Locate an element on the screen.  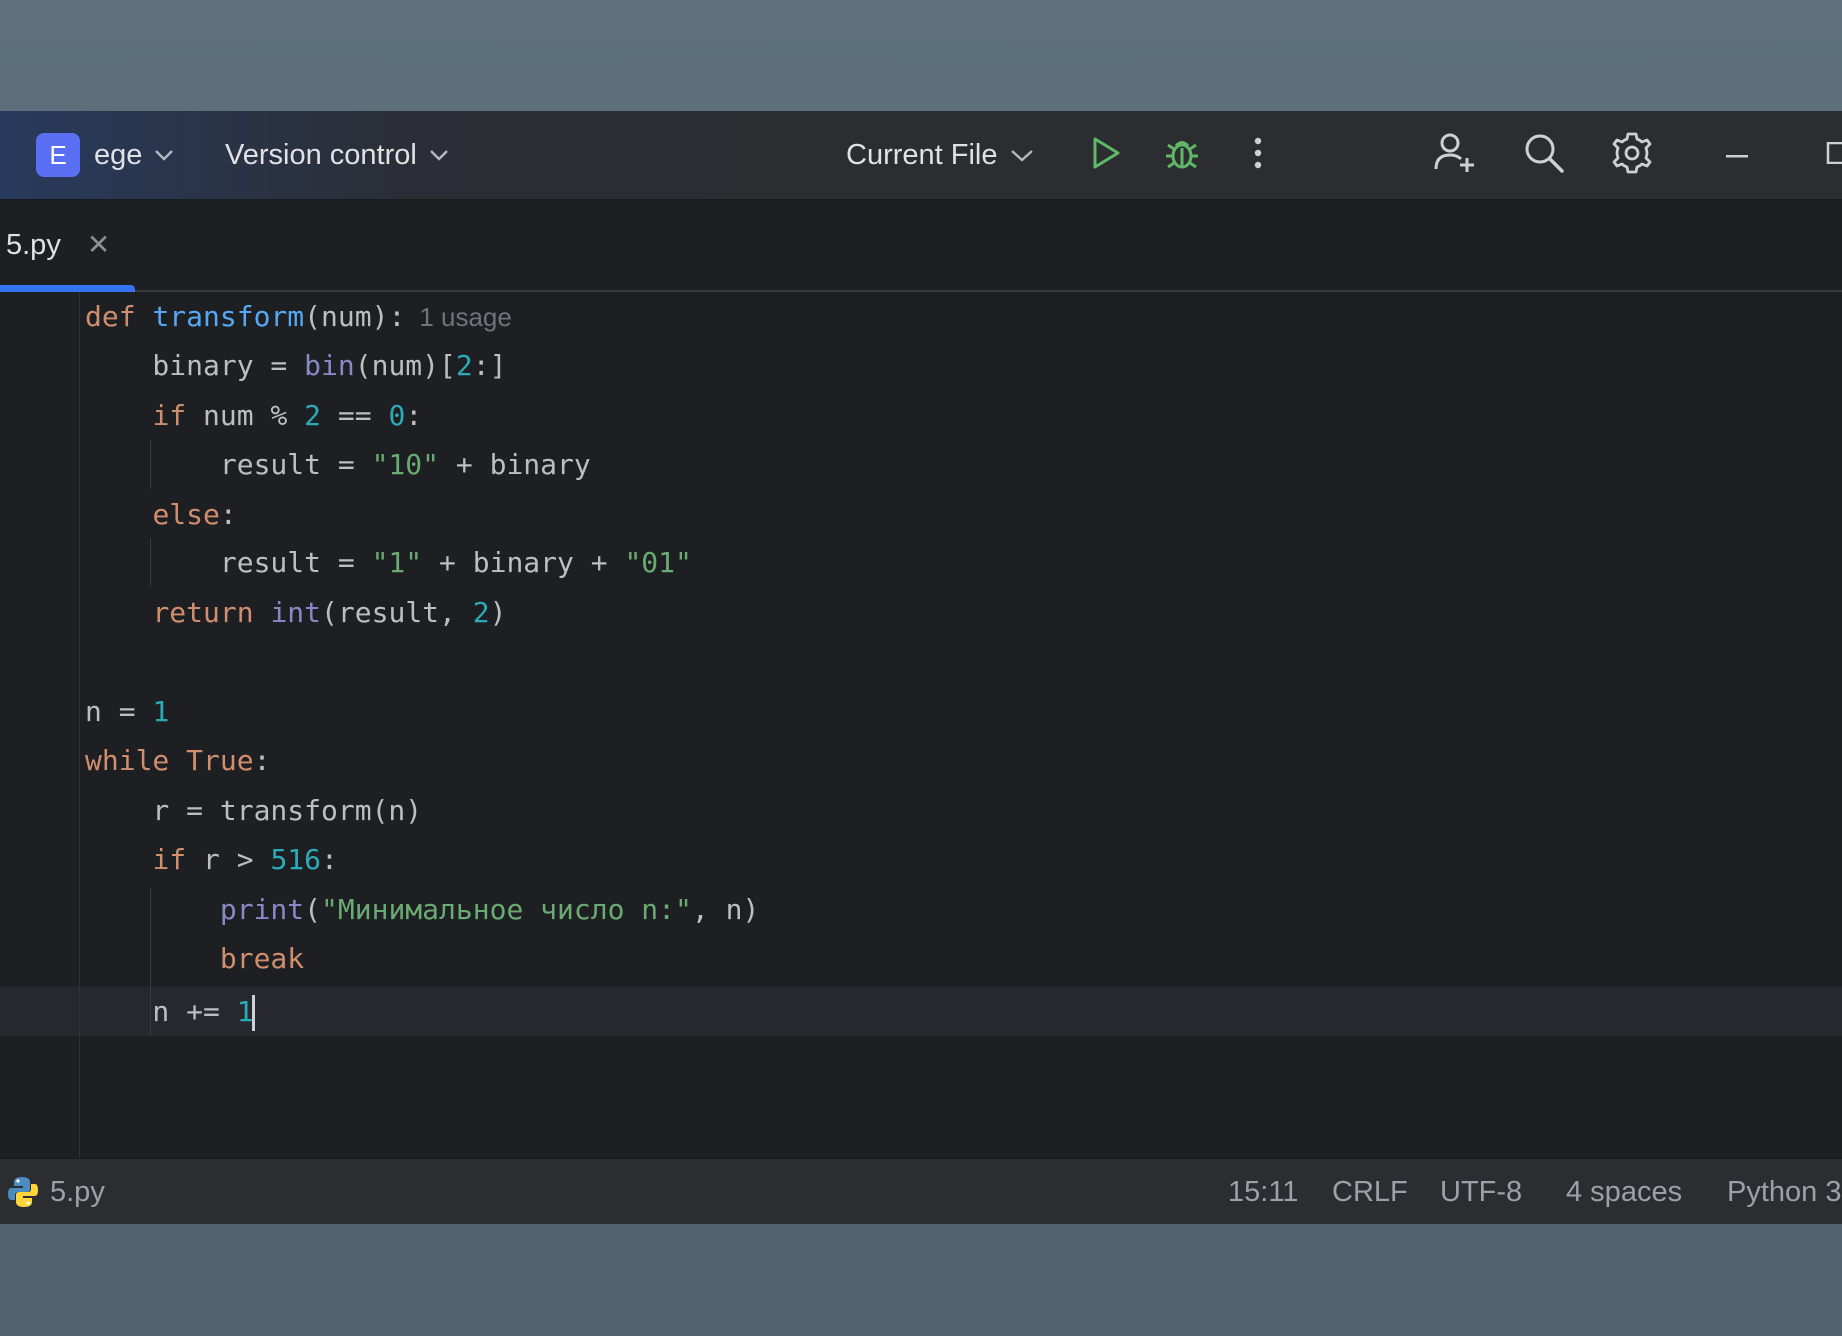
active-tab-indicator is located at coordinates (67, 288).